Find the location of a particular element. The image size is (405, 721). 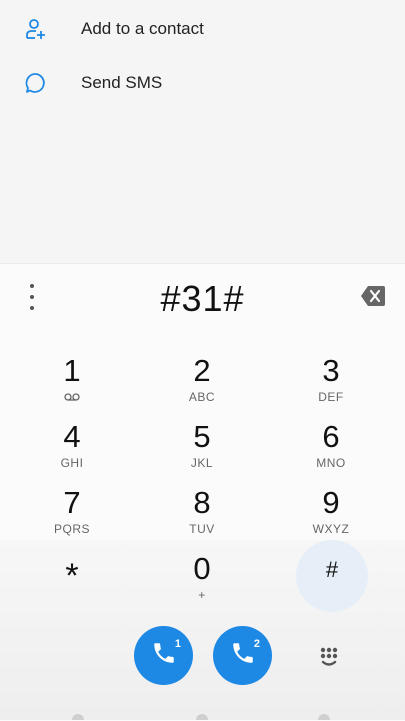

add-to-contact-option: Add to a contact is located at coordinates (202, 29).